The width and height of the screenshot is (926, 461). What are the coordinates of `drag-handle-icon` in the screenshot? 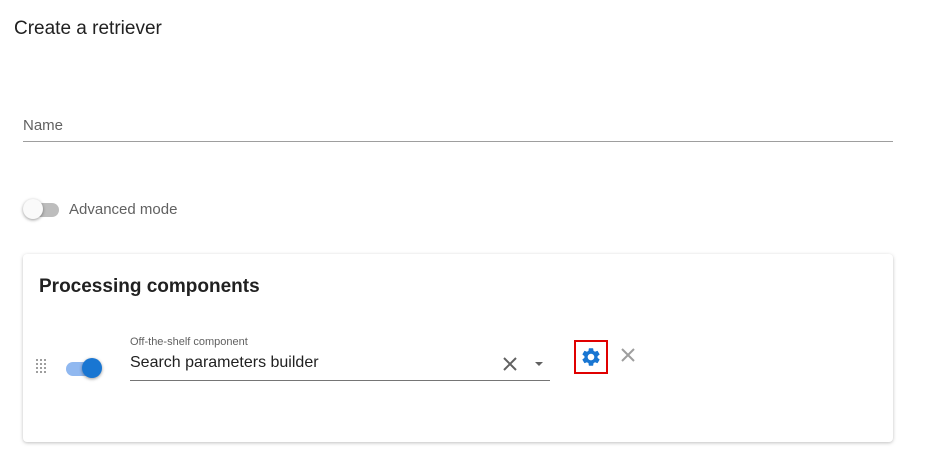 It's located at (42, 366).